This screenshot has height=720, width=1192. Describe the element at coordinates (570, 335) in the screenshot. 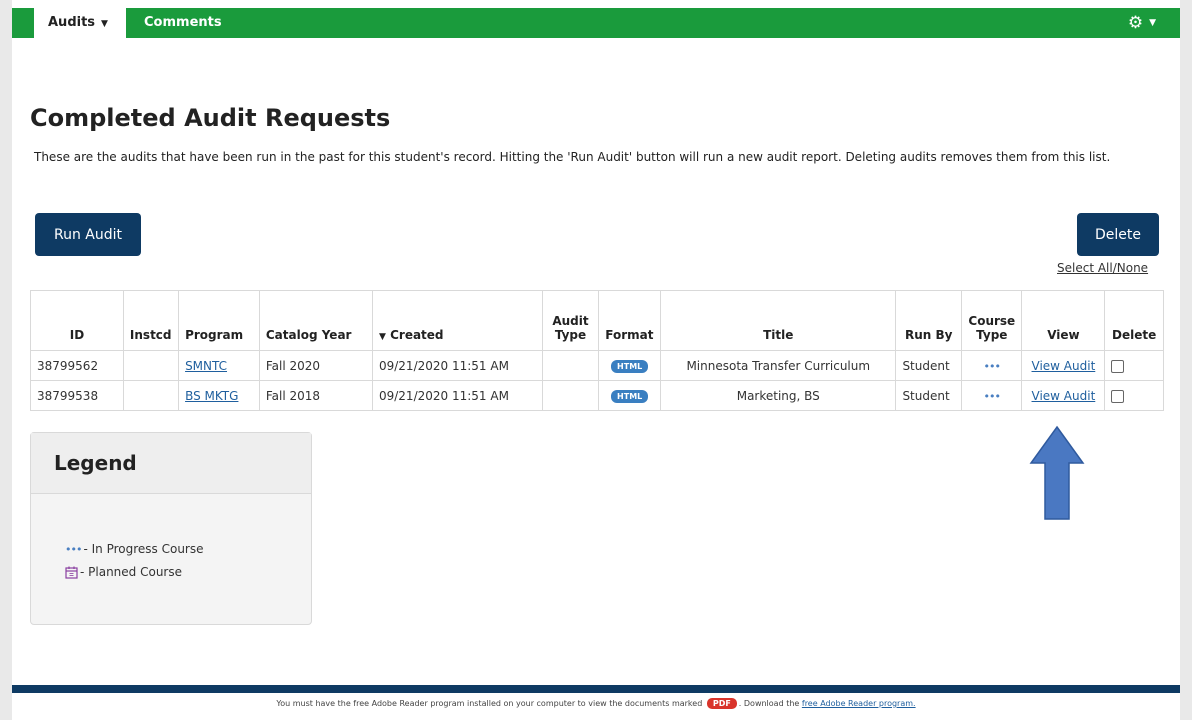

I see `col-audit-type-line2: Type` at that location.